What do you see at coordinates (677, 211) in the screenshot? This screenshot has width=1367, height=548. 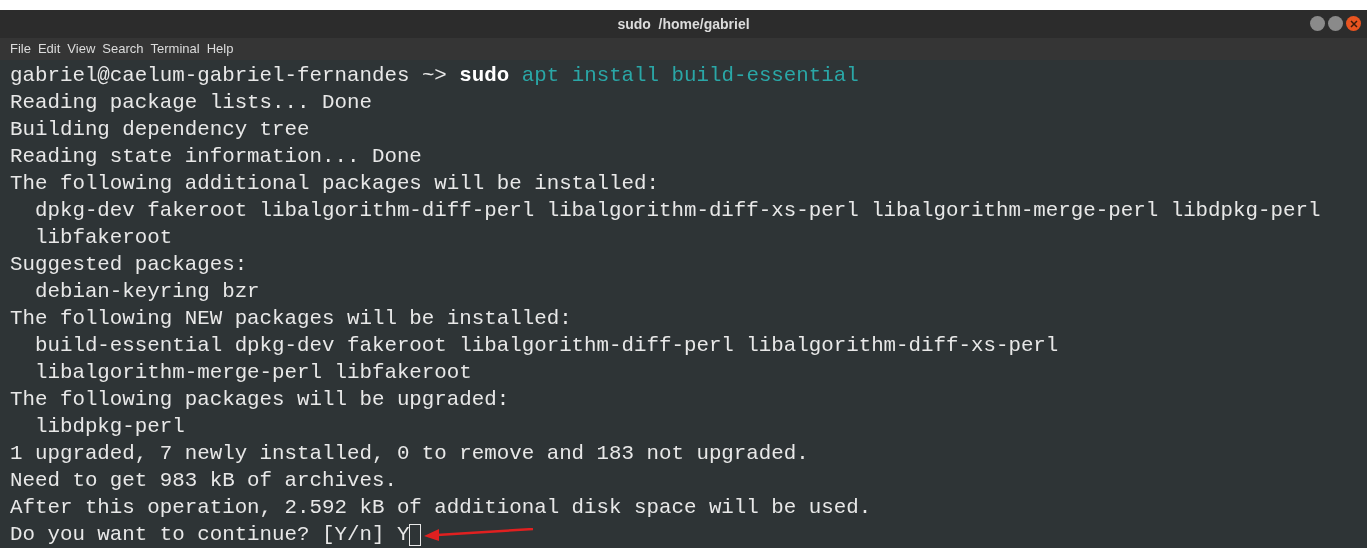 I see `output-line: dpkg-dev fakeroot libalgorithm-diff-perl libalgorithm-diff-xs-perl libalgorithm-merge-perl libdpkg-perl` at bounding box center [677, 211].